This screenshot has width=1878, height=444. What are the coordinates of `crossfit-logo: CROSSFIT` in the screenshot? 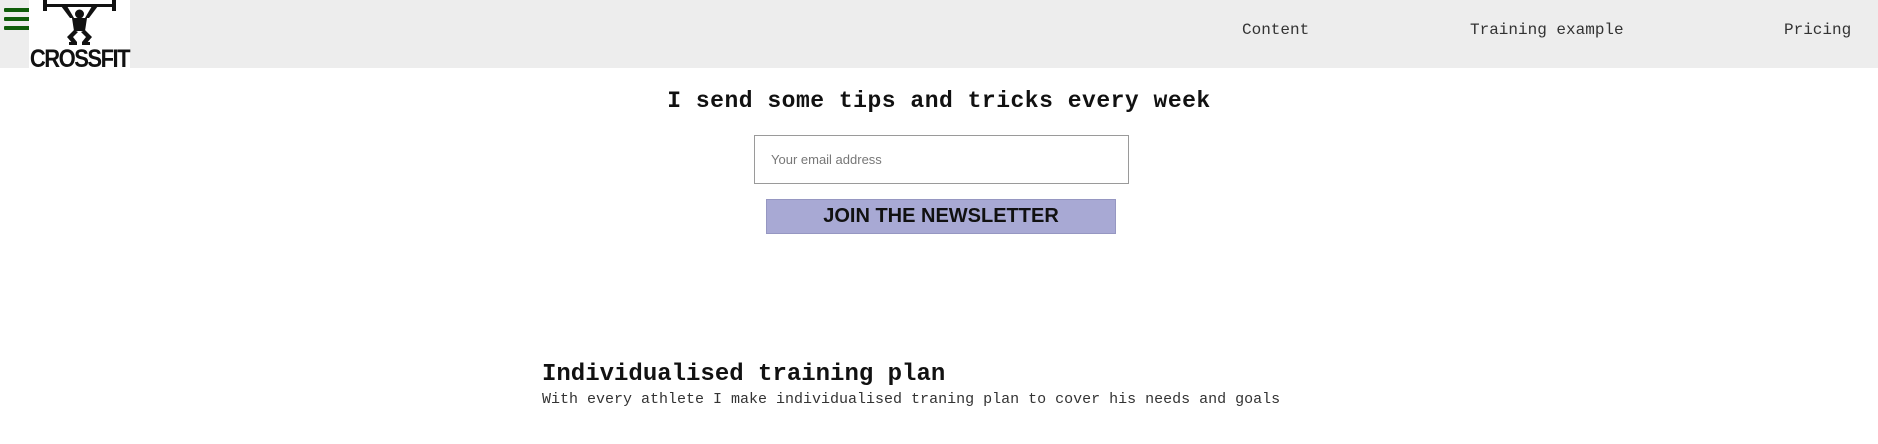 It's located at (80, 36).